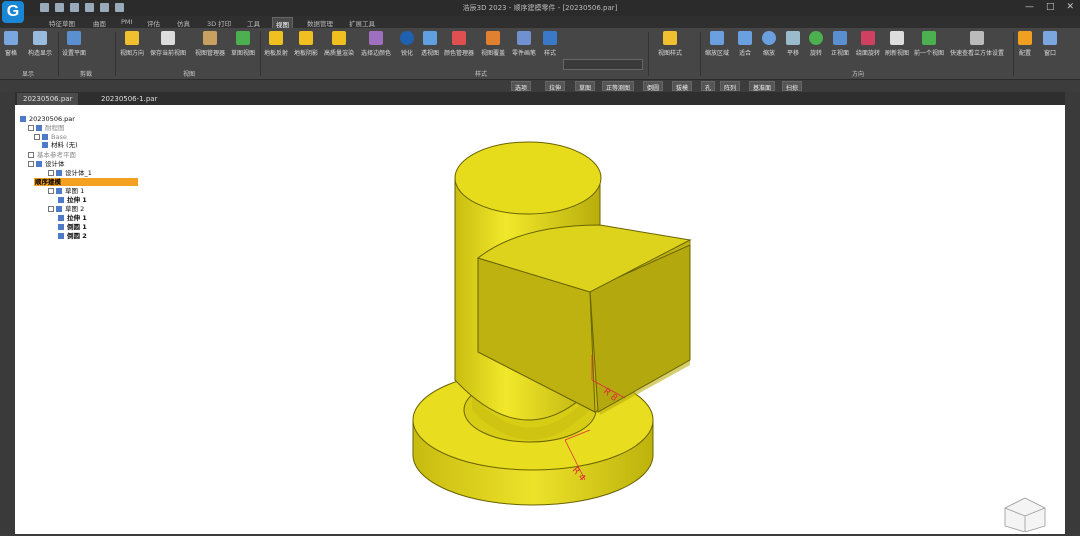 The height and width of the screenshot is (536, 1080). Describe the element at coordinates (540, 86) in the screenshot. I see `command-bar: 选项 拉伸 草图 正等测图 倒圆 拔模 孔 阵列 基准面 扫掠` at that location.